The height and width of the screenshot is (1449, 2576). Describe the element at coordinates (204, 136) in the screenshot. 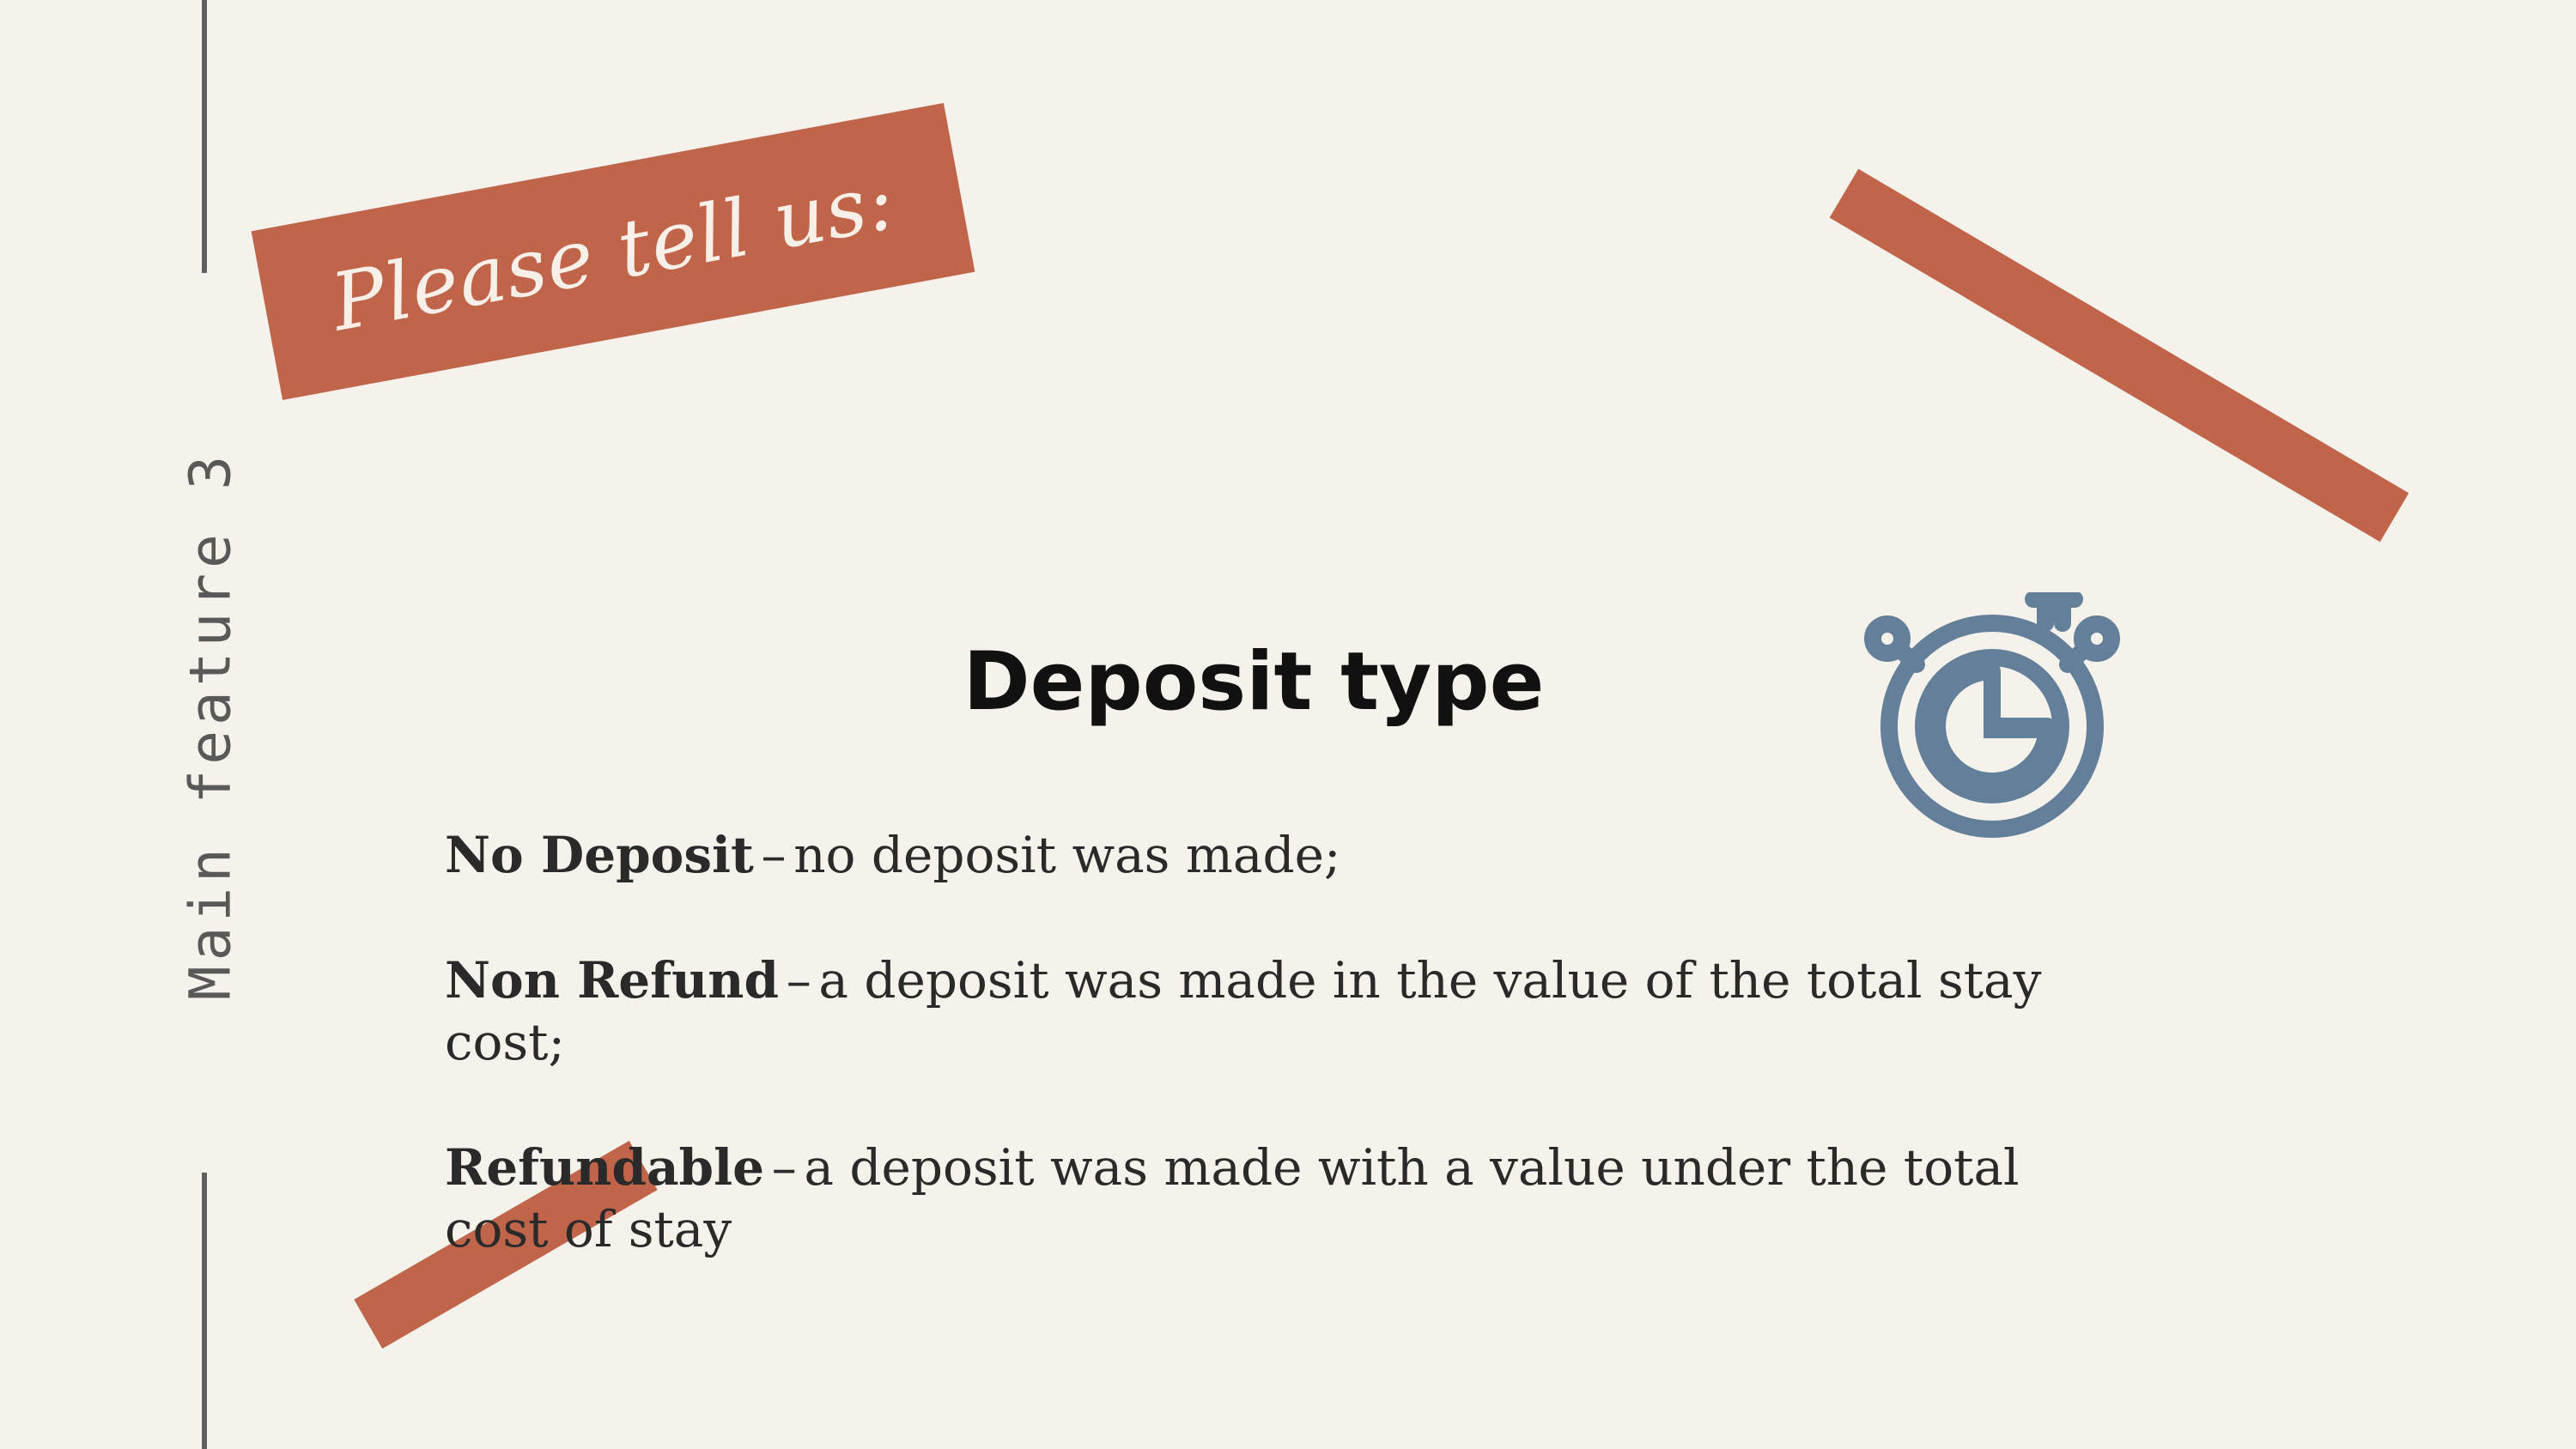

I see `vertical-rule-top` at that location.